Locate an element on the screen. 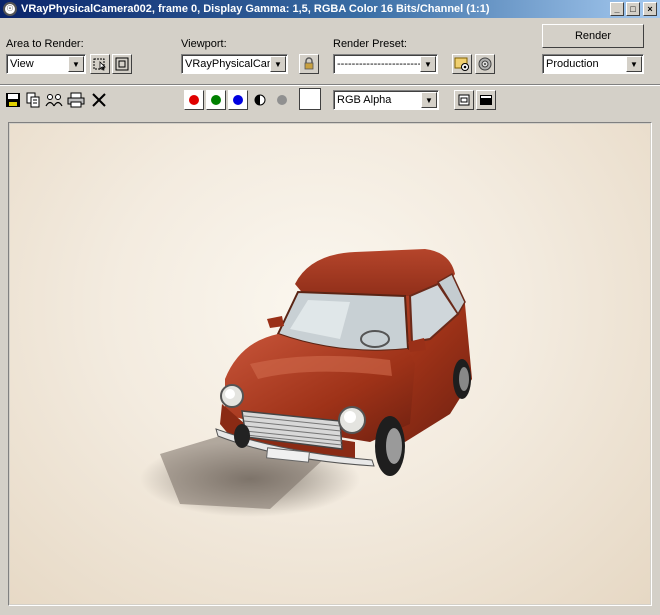 This screenshot has height=615, width=660. red-channel-toggle is located at coordinates (194, 100).